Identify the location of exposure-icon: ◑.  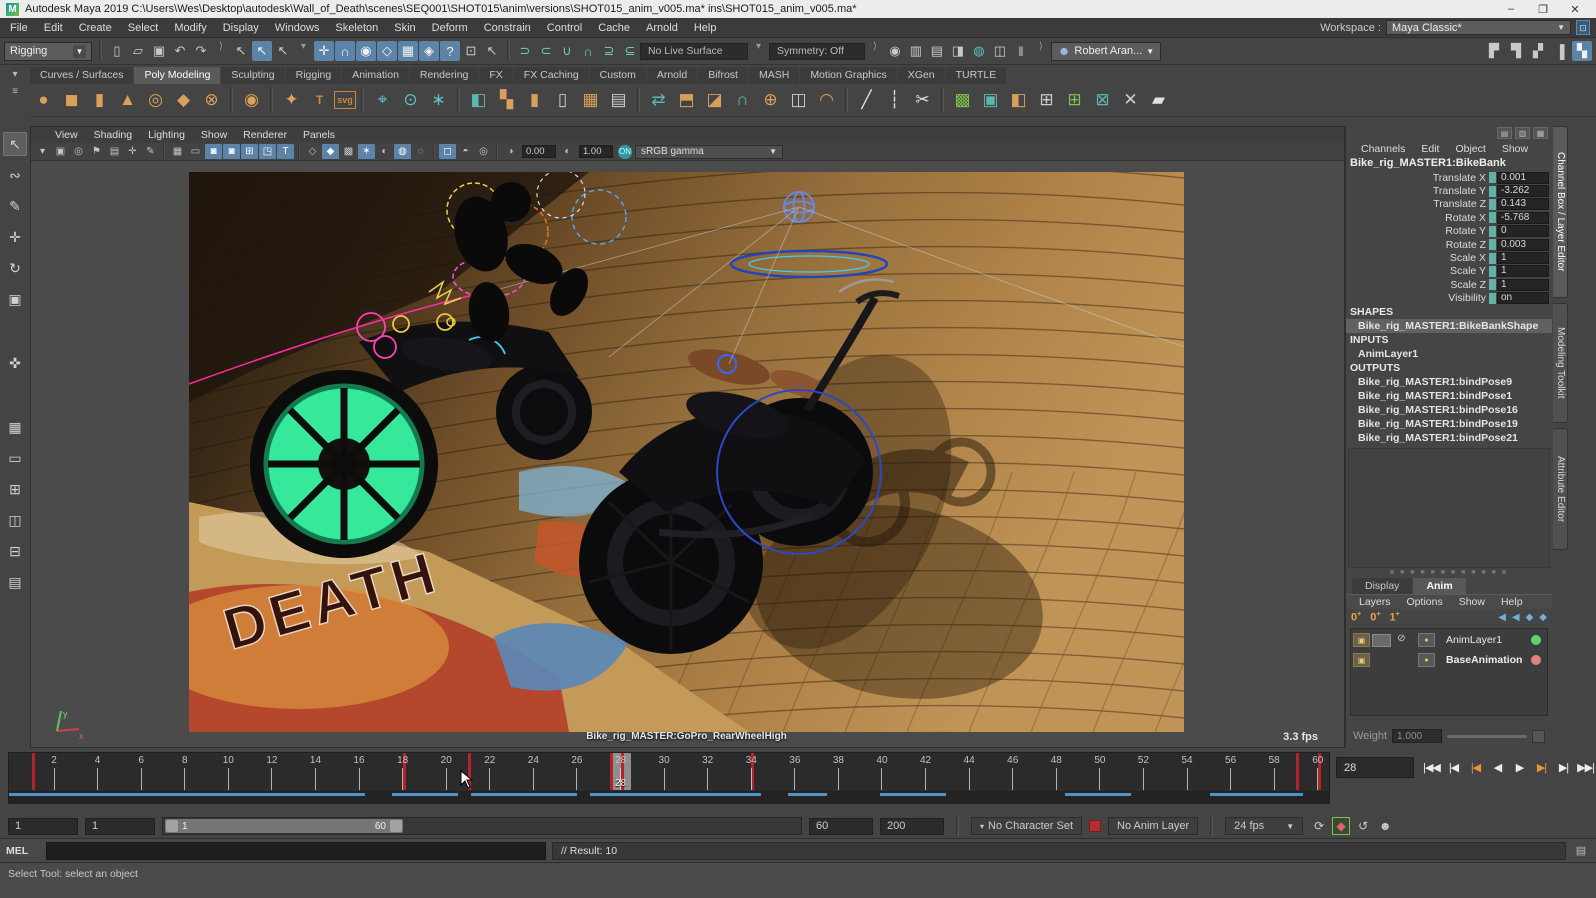
(510, 151).